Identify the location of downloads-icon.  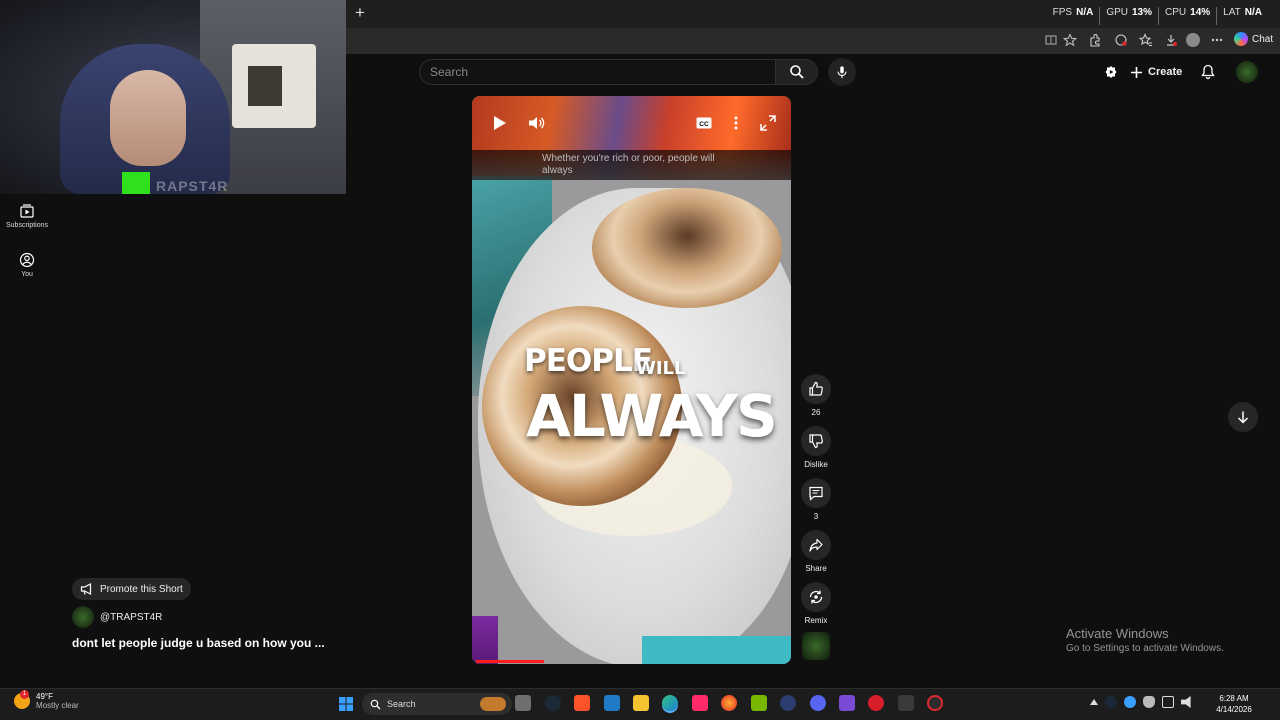
(1171, 40).